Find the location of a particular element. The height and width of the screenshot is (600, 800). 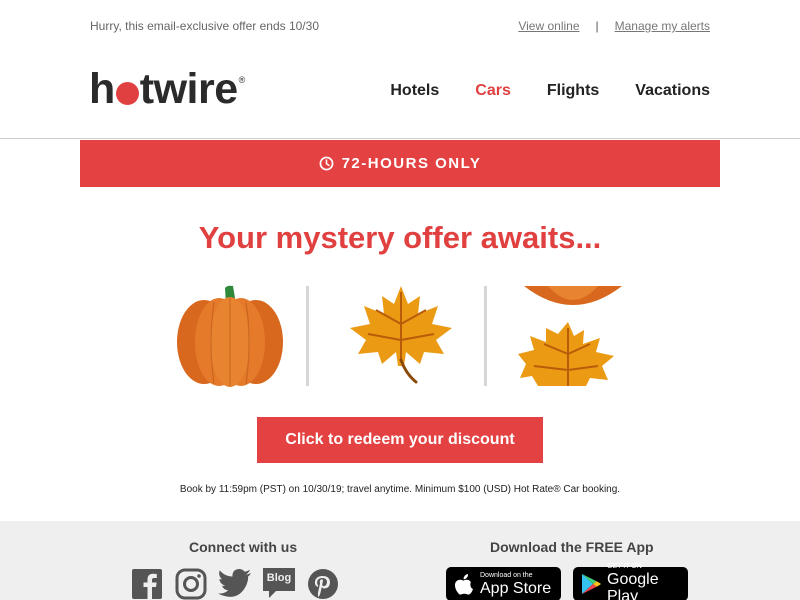

clock-icon is located at coordinates (326, 163).